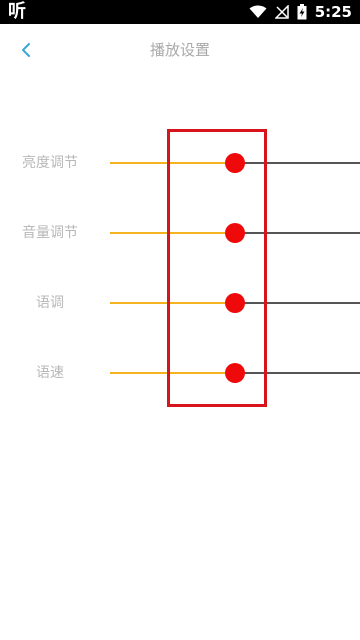 This screenshot has width=360, height=640. What do you see at coordinates (50, 373) in the screenshot?
I see `setting-label: 语速` at bounding box center [50, 373].